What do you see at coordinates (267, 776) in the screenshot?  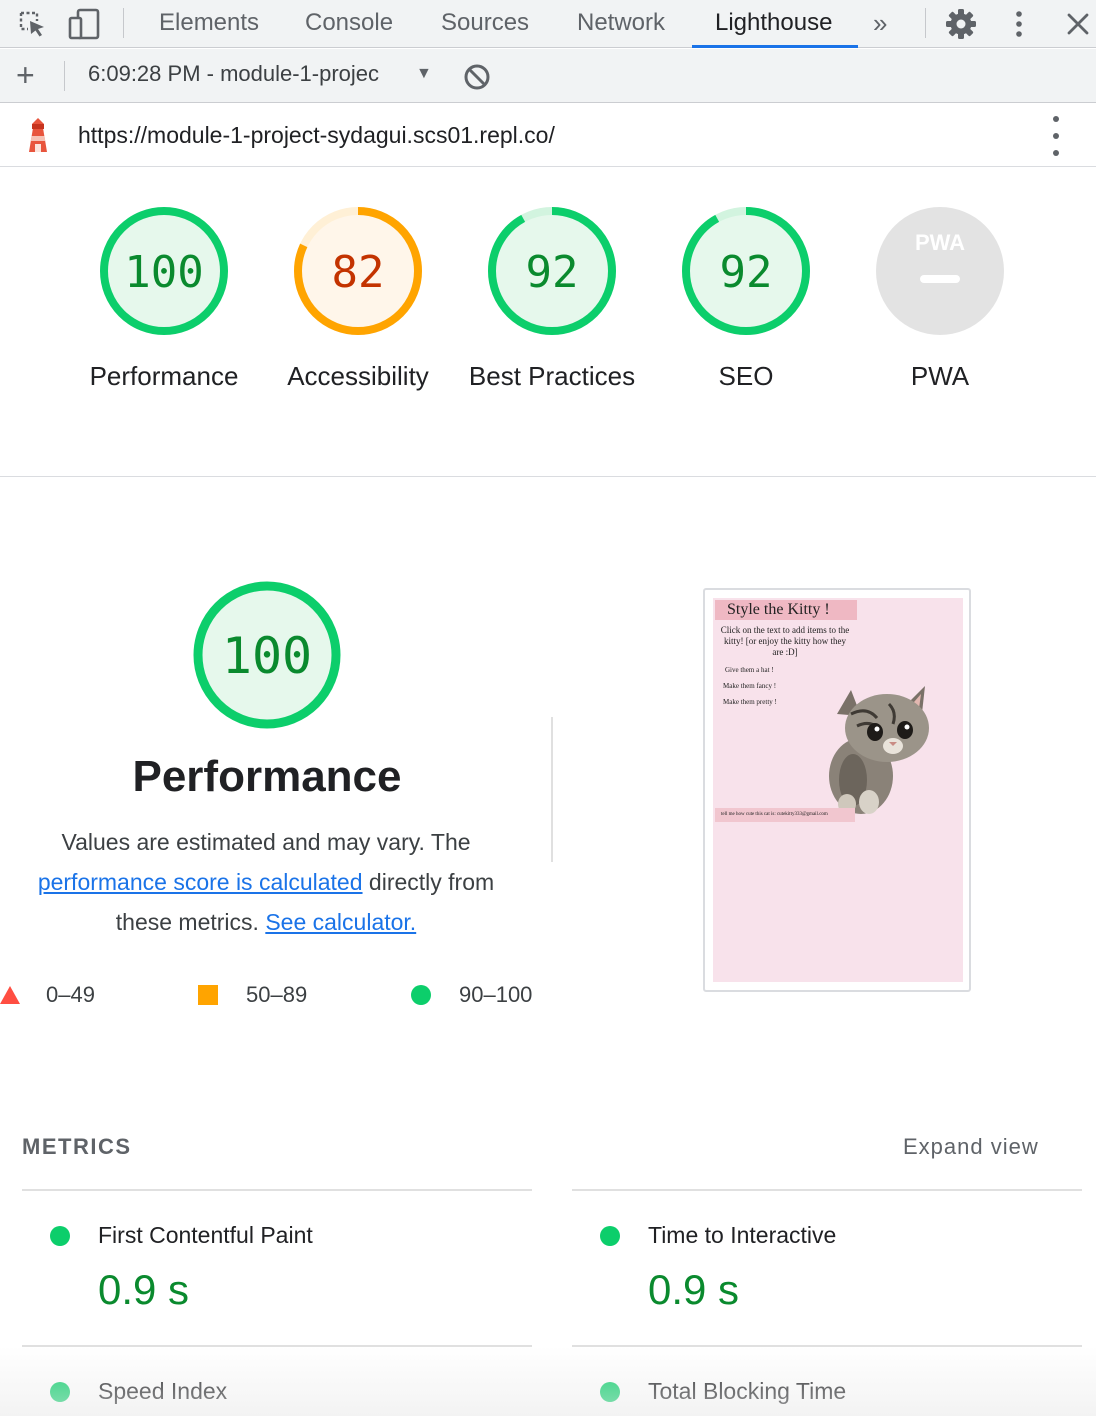 I see `performance-title: Performance` at bounding box center [267, 776].